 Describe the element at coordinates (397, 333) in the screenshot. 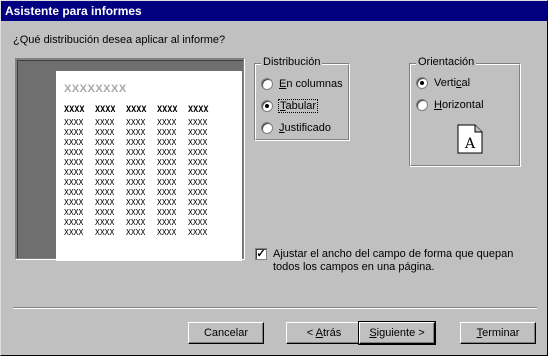

I see `next-button: Siguiente >` at that location.